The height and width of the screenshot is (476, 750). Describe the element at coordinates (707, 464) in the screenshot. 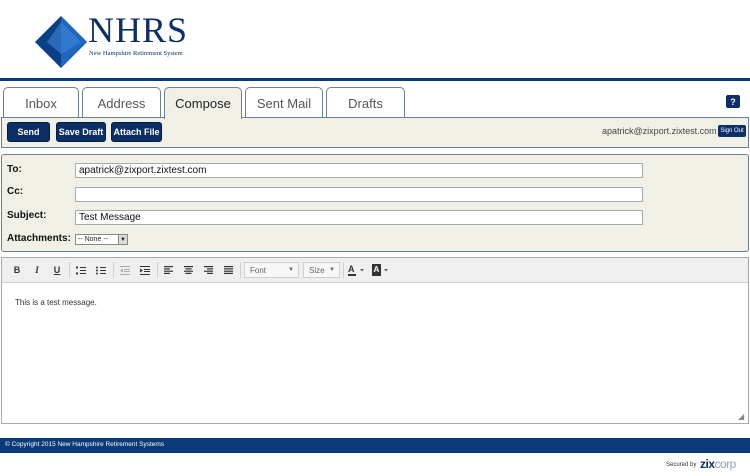

I see `zix-text: zix` at that location.